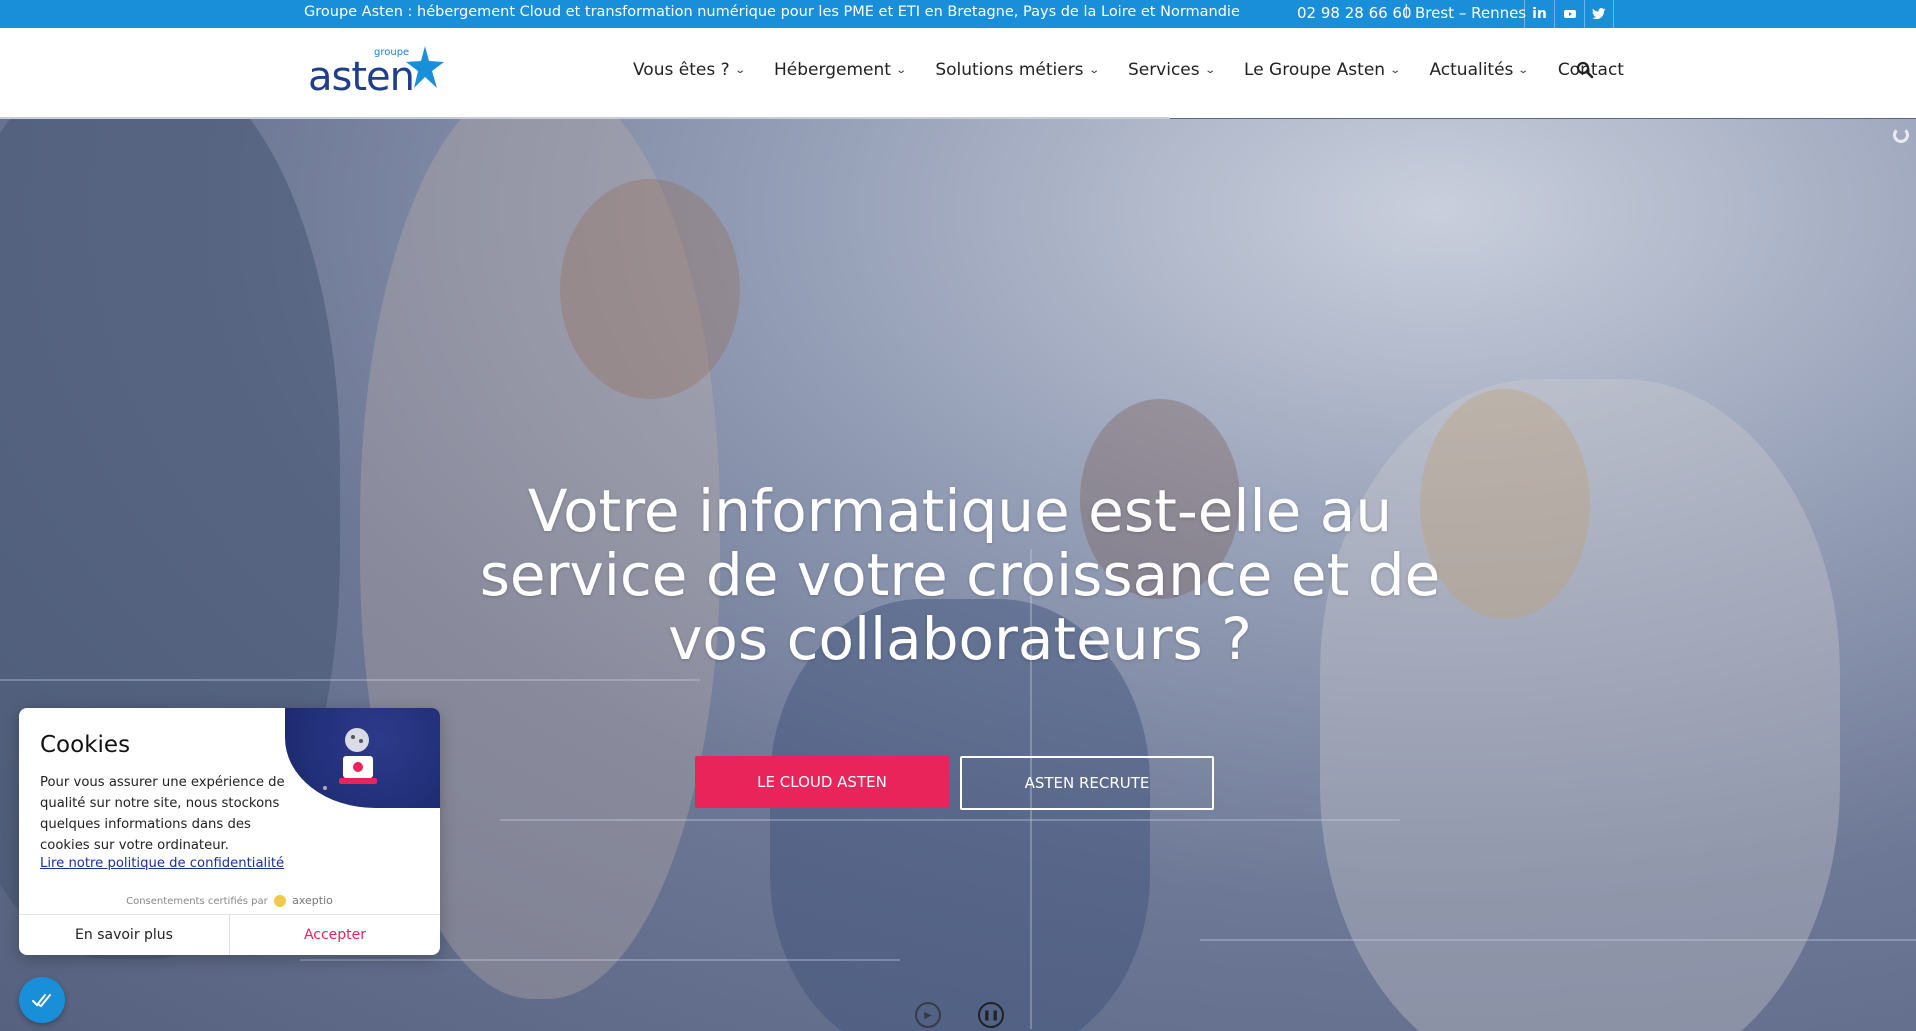 The width and height of the screenshot is (1916, 1031). What do you see at coordinates (279, 901) in the screenshot?
I see `axeptio-logo-icon` at bounding box center [279, 901].